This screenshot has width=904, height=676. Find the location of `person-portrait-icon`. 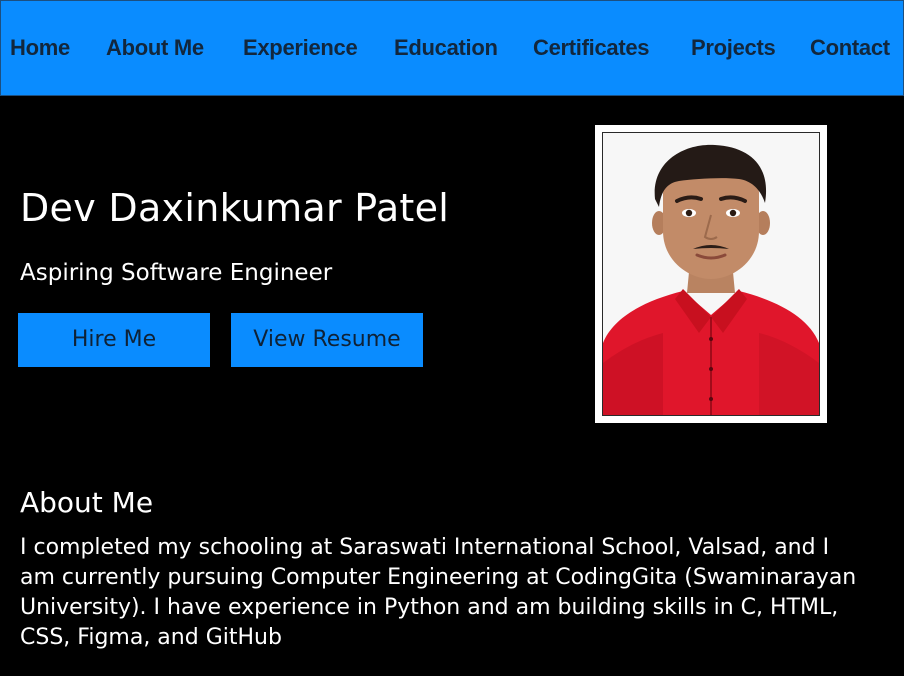

person-portrait-icon is located at coordinates (711, 274).